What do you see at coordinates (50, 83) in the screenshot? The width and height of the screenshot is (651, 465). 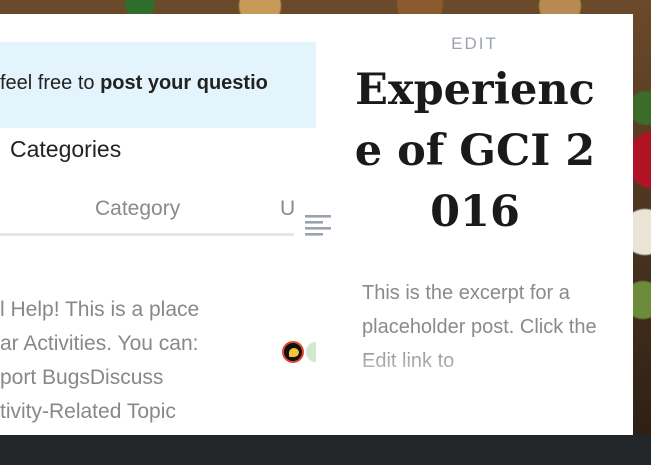 I see `banner-text-prefix: feel free to` at bounding box center [50, 83].